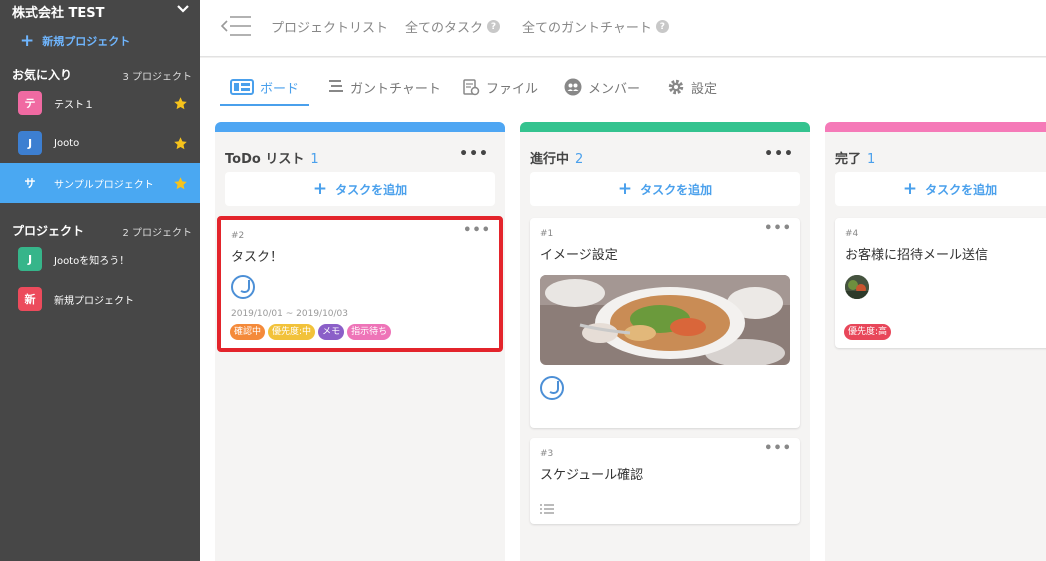 The width and height of the screenshot is (1046, 561). I want to click on tab-gantt: ガントチャート, so click(384, 92).